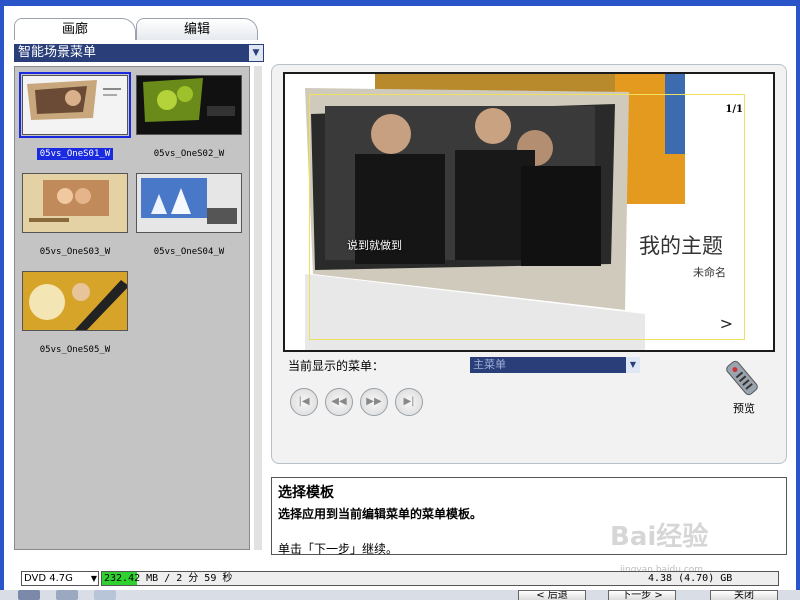 Image resolution: width=800 pixels, height=600 pixels. Describe the element at coordinates (48, 578) in the screenshot. I see `disc-type-value: DVD 4.7G` at that location.